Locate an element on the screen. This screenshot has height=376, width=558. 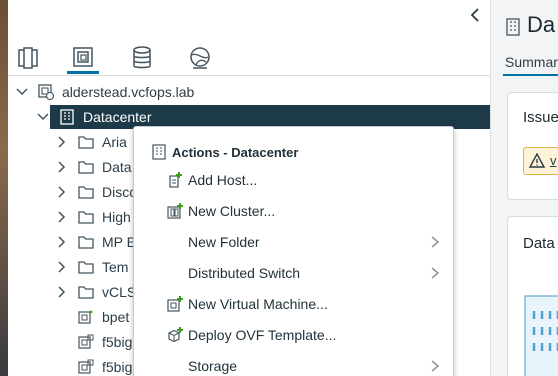
storage-icon is located at coordinates (142, 57).